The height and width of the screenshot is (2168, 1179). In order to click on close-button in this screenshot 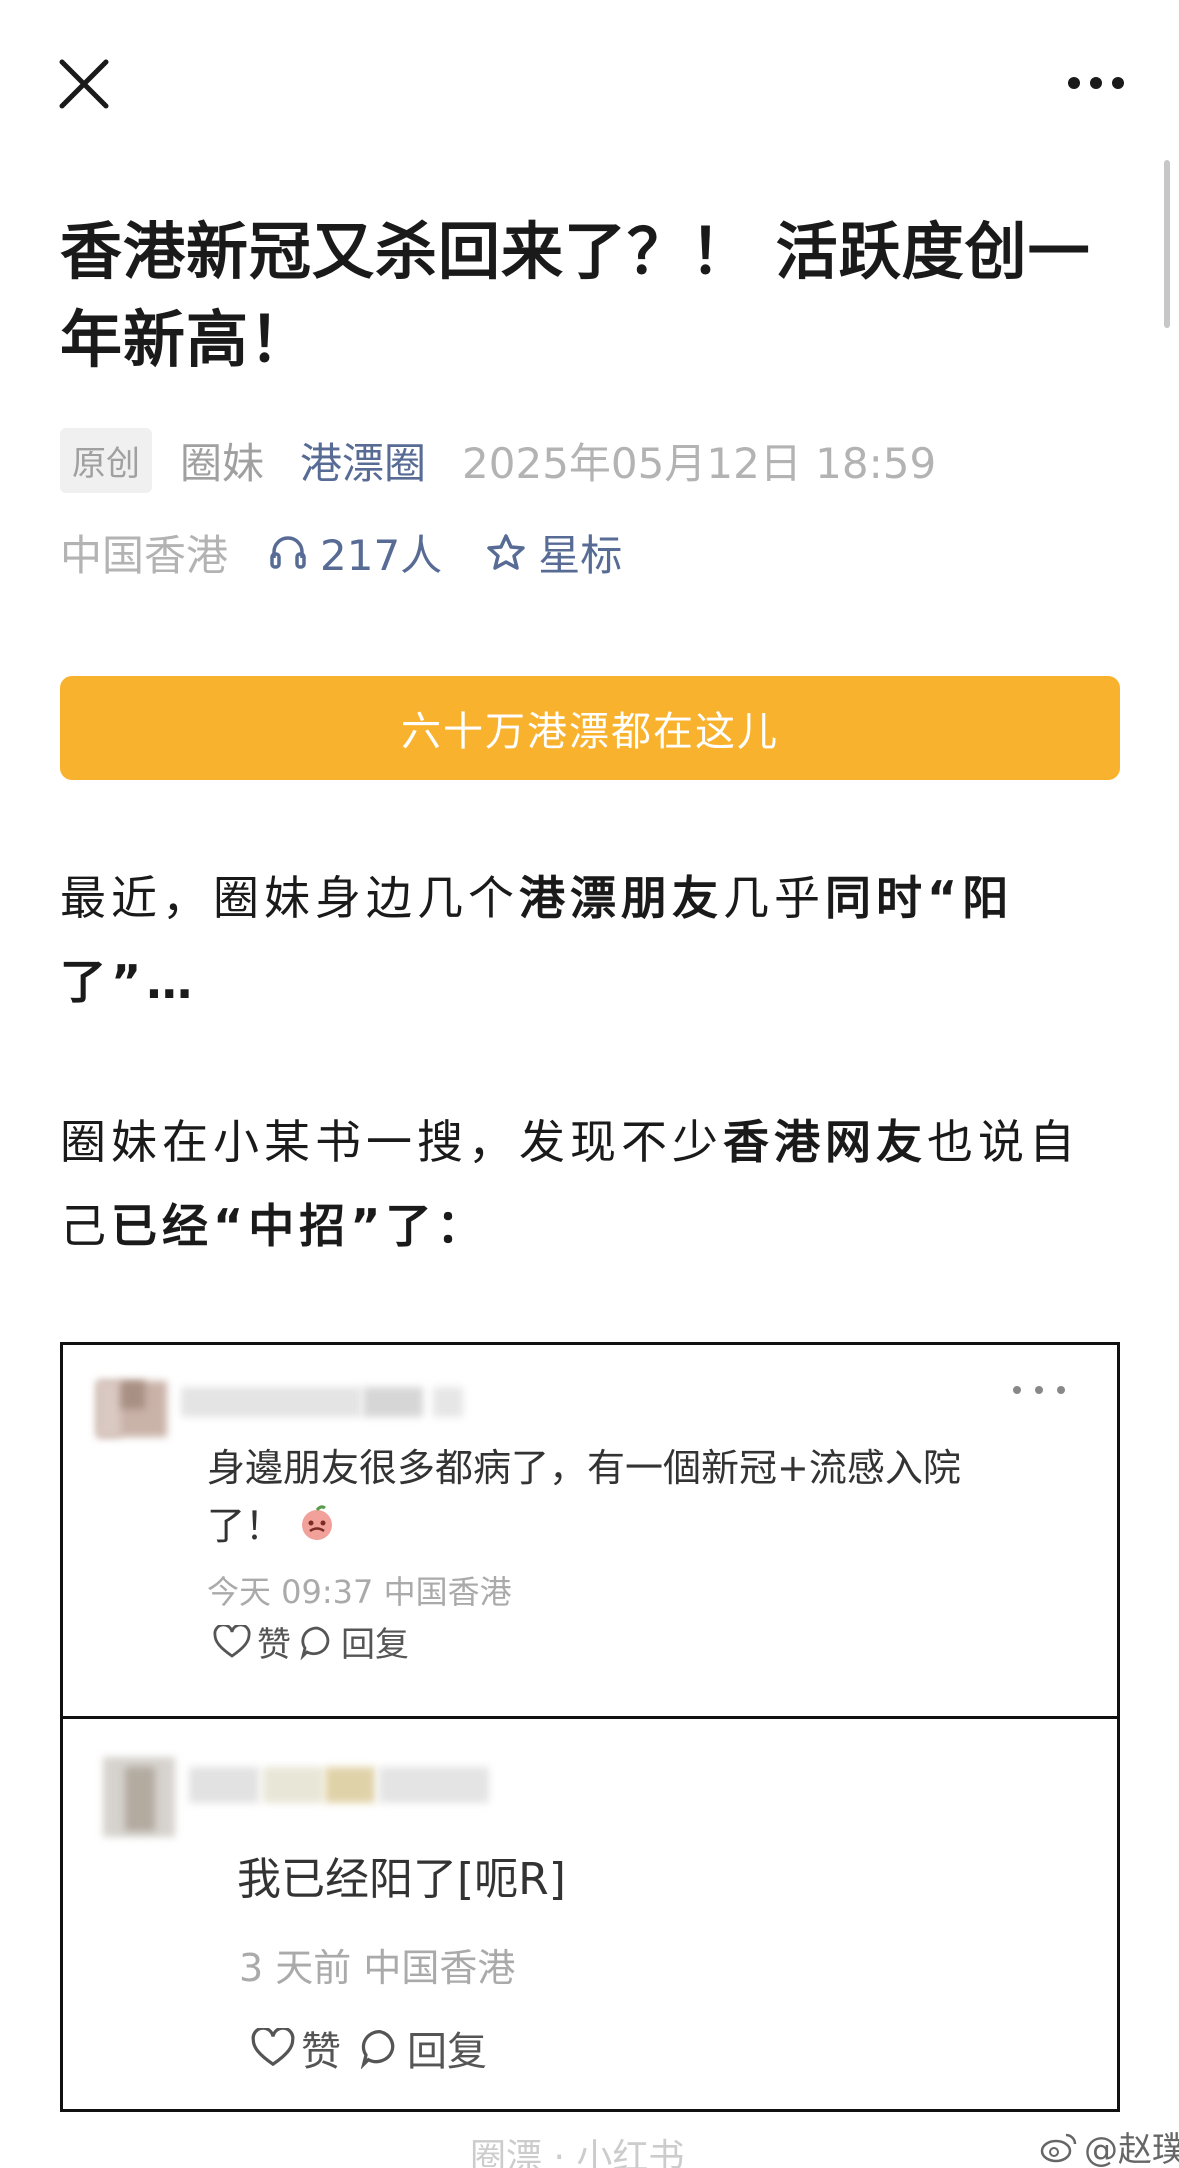, I will do `click(84, 84)`.